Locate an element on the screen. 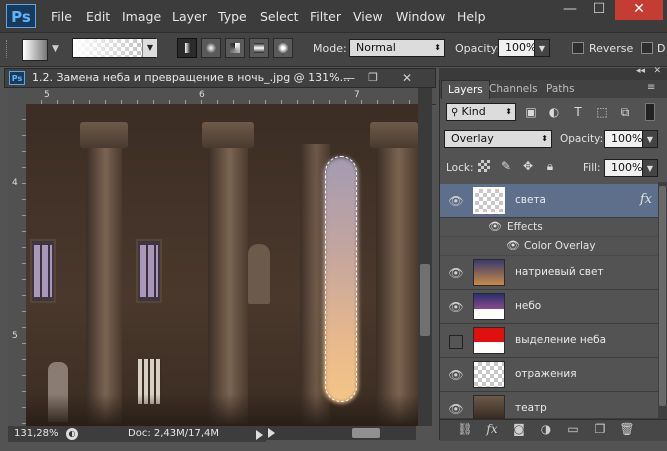 The width and height of the screenshot is (667, 451). add-mask-icon: ◙ is located at coordinates (519, 429).